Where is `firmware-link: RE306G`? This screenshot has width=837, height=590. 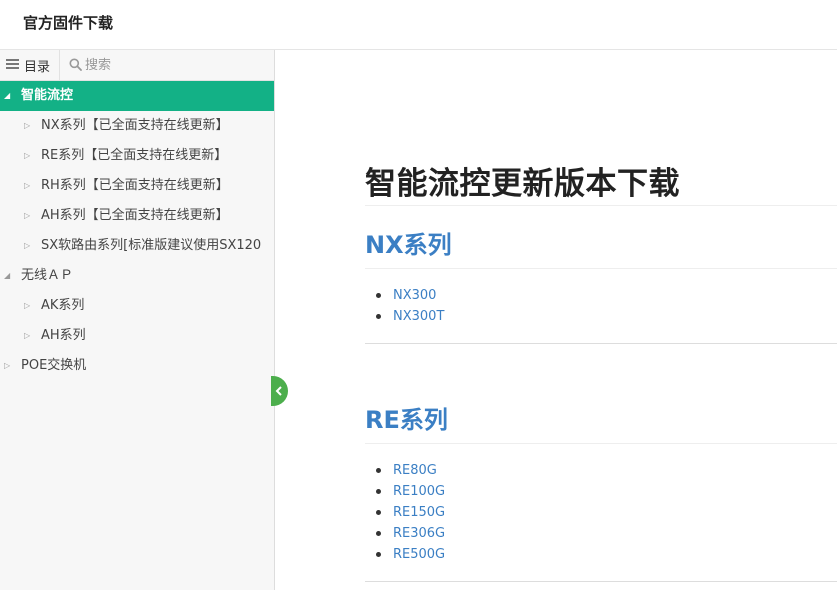
firmware-link: RE306G is located at coordinates (419, 533).